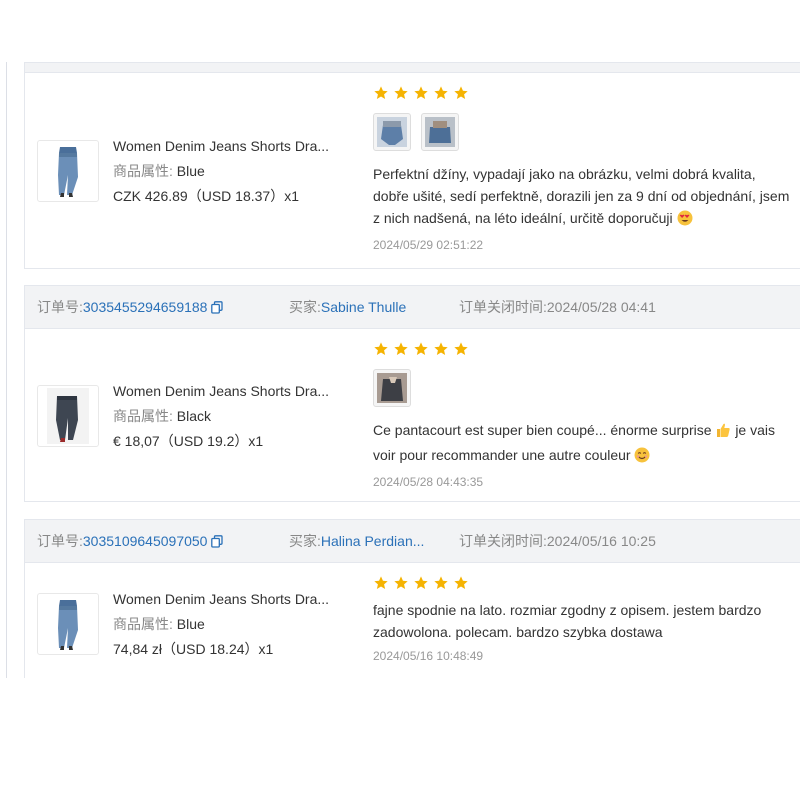 This screenshot has height=800, width=800. What do you see at coordinates (685, 221) in the screenshot?
I see `heart-eyes-emoji-icon` at bounding box center [685, 221].